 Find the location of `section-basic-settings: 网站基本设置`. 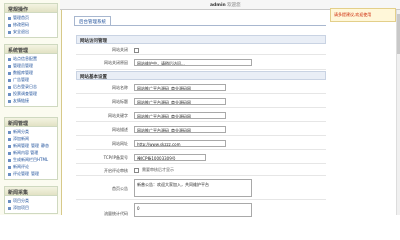

section-basic-settings: 网站基本设置 is located at coordinates (201, 75).